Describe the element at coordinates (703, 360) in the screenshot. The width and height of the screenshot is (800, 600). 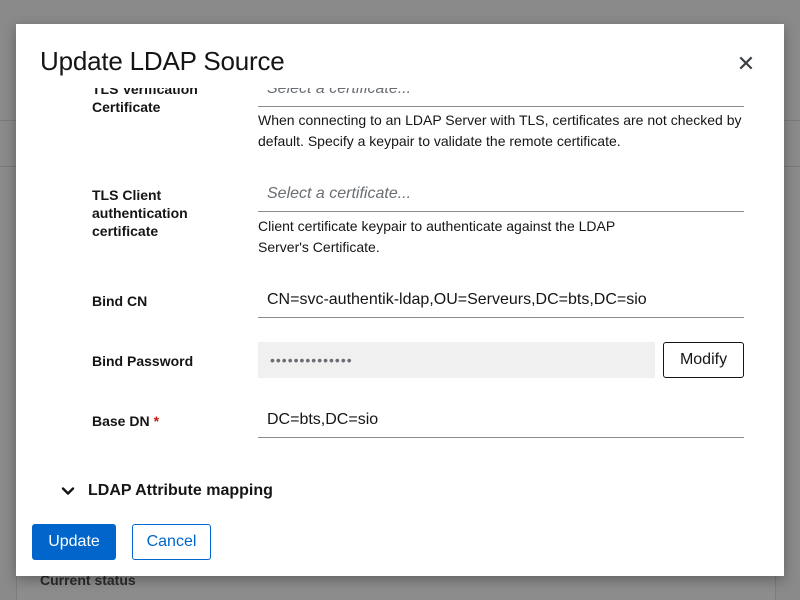
I see `modify-password-button: Modify` at that location.